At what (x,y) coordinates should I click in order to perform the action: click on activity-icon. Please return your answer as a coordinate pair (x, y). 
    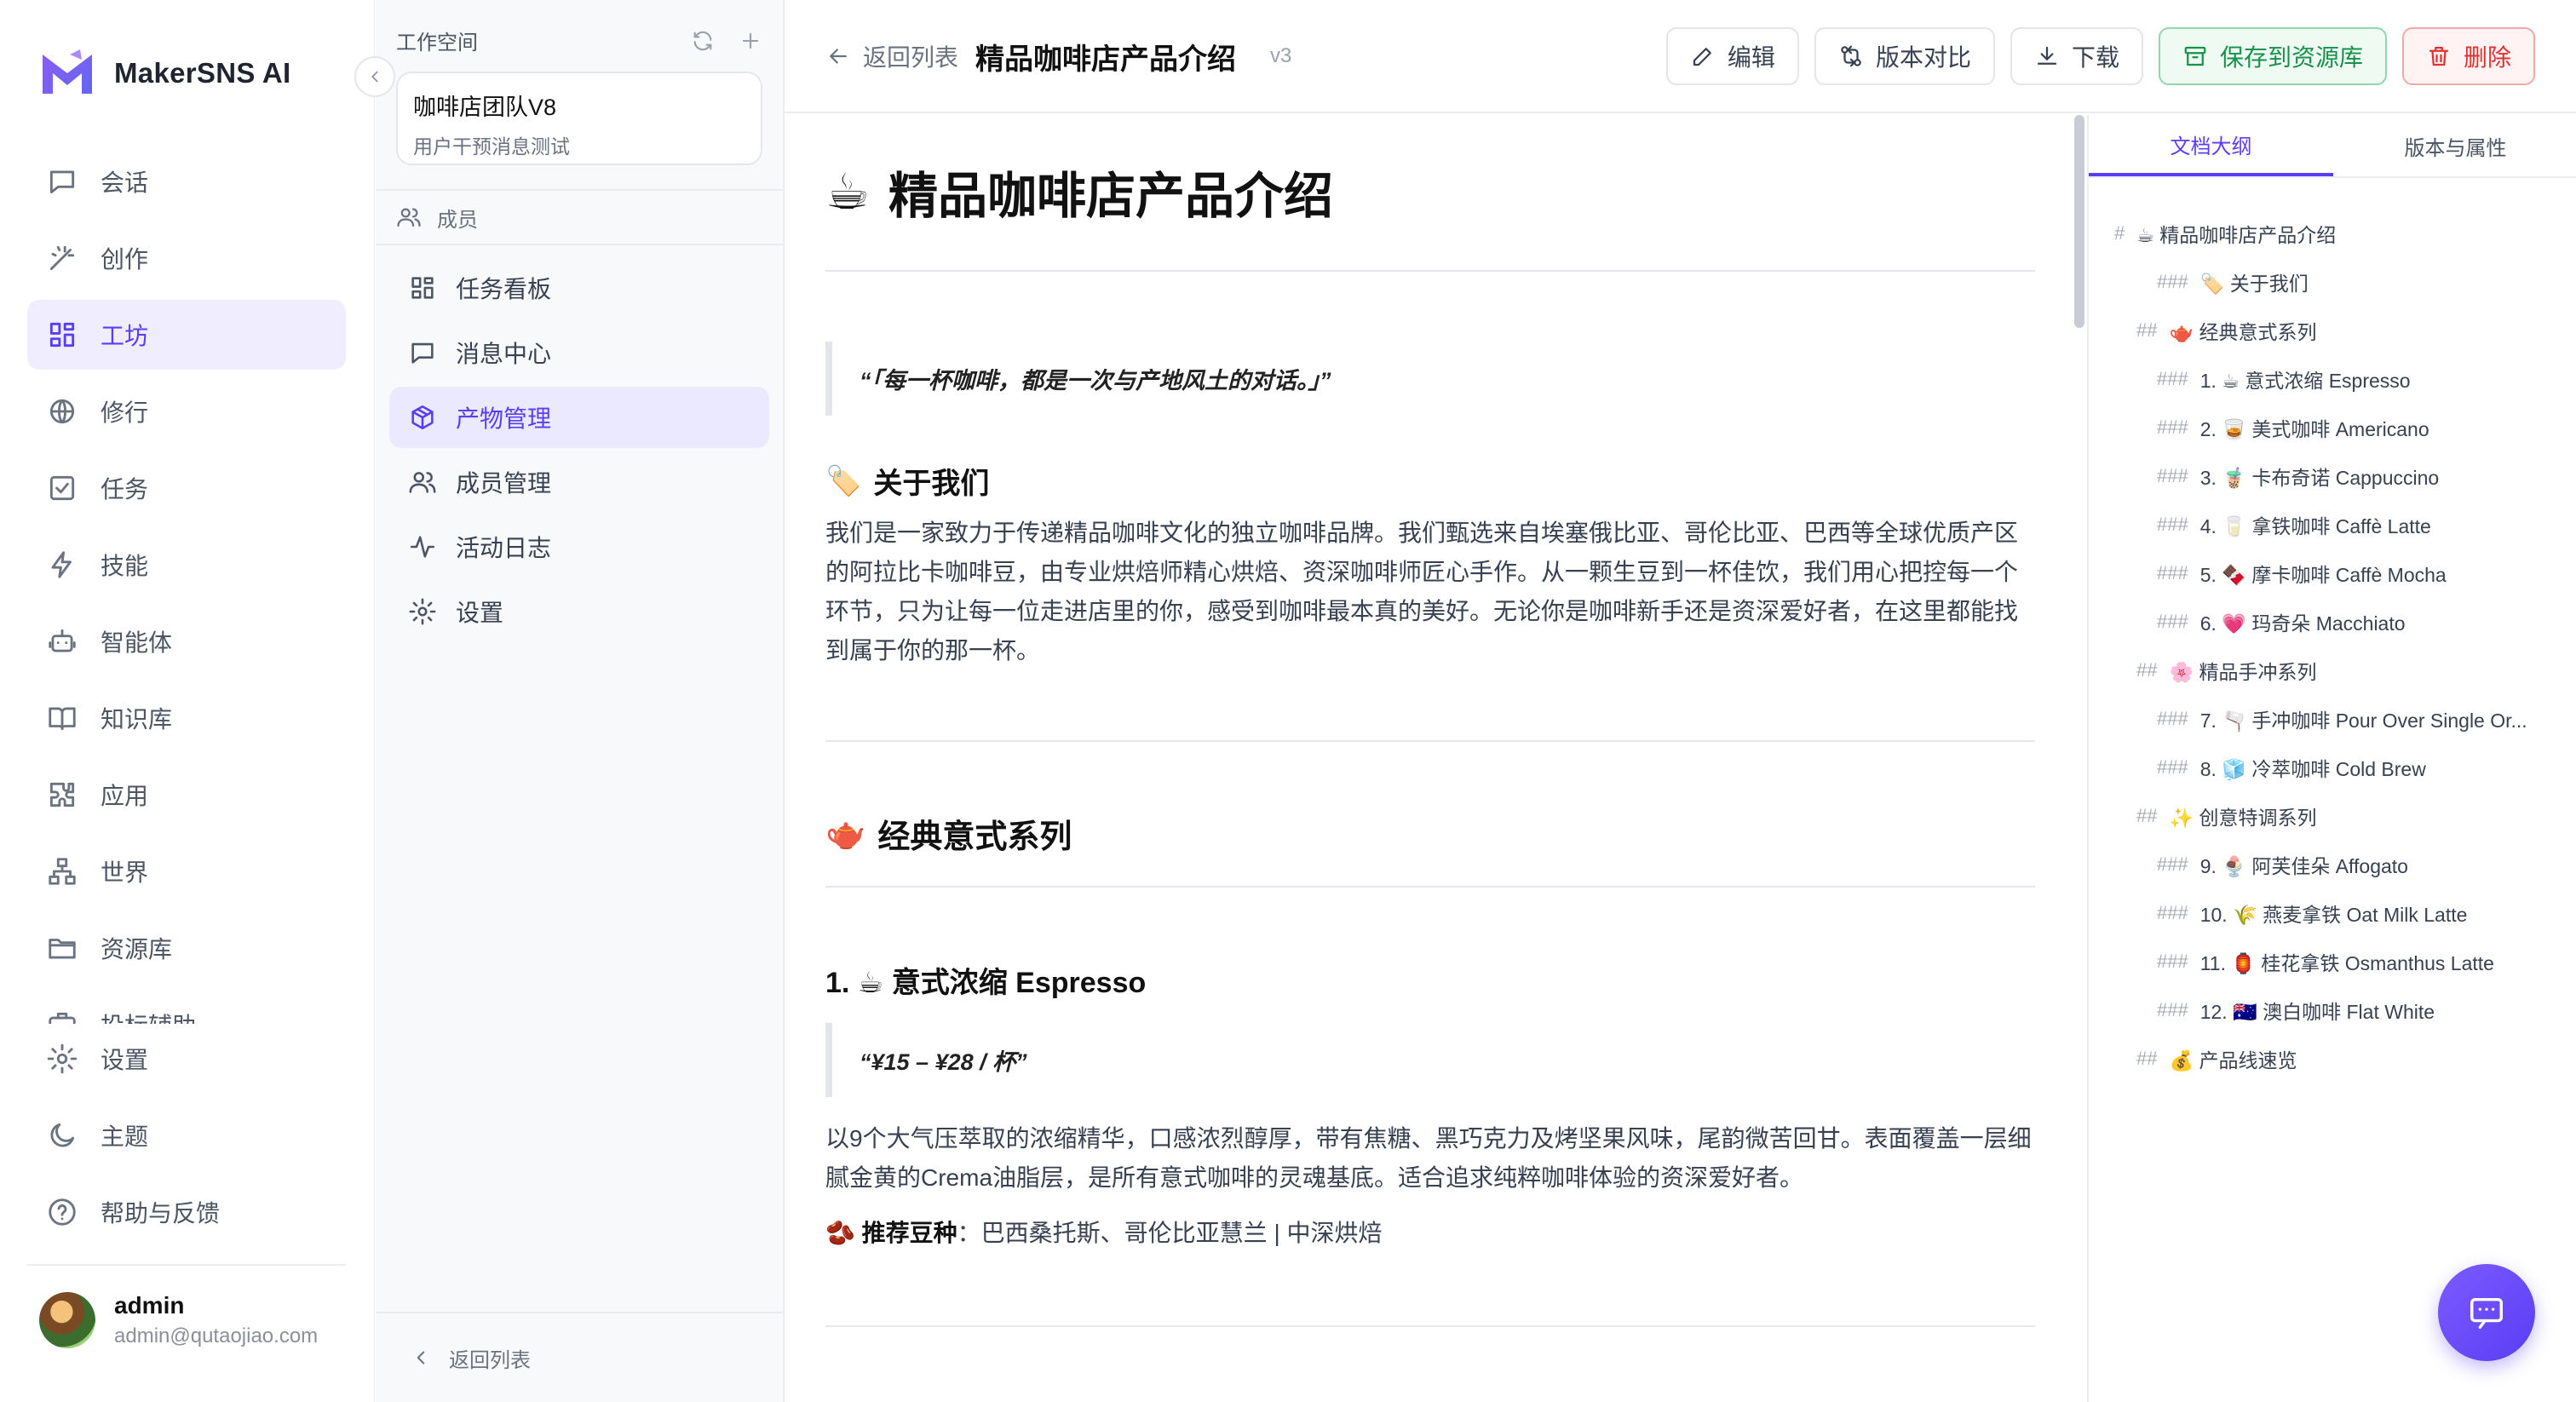
    Looking at the image, I should click on (423, 547).